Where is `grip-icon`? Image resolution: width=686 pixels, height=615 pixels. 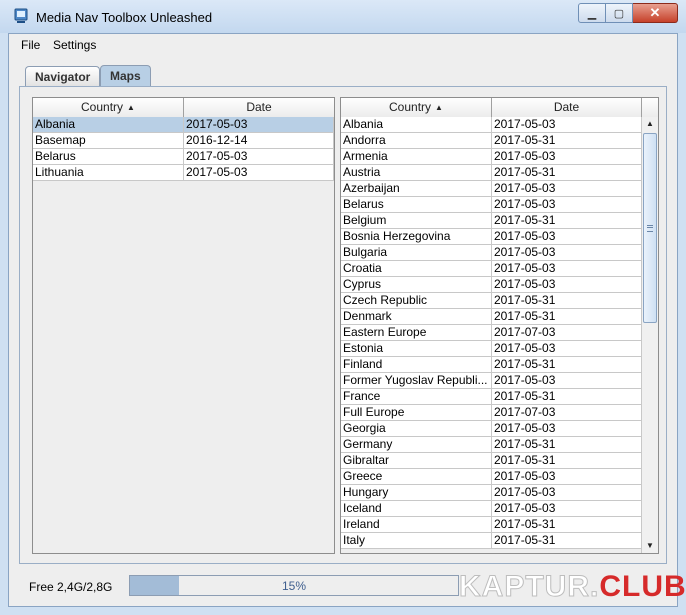
grip-icon is located at coordinates (650, 228).